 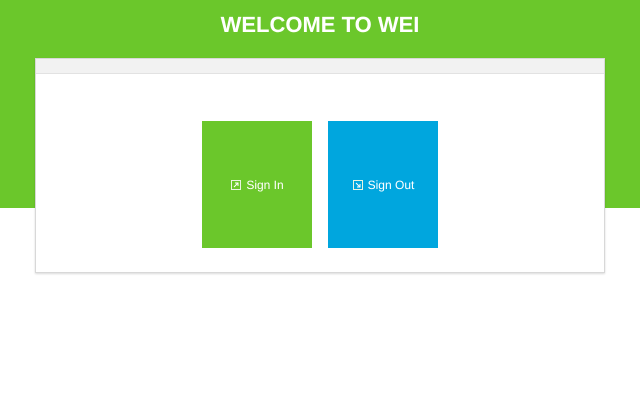 What do you see at coordinates (257, 184) in the screenshot?
I see `sign-in-button: Sign In` at bounding box center [257, 184].